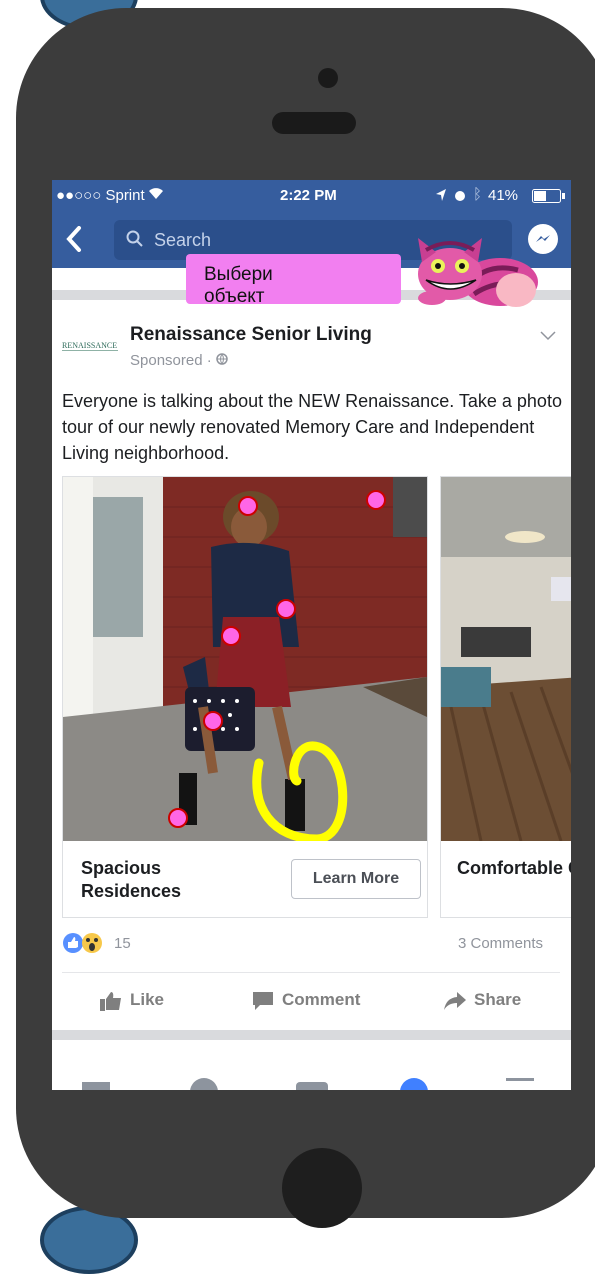 Image resolution: width=595 pixels, height=1274 pixels. What do you see at coordinates (414, 1083) in the screenshot?
I see `notifications-icon` at bounding box center [414, 1083].